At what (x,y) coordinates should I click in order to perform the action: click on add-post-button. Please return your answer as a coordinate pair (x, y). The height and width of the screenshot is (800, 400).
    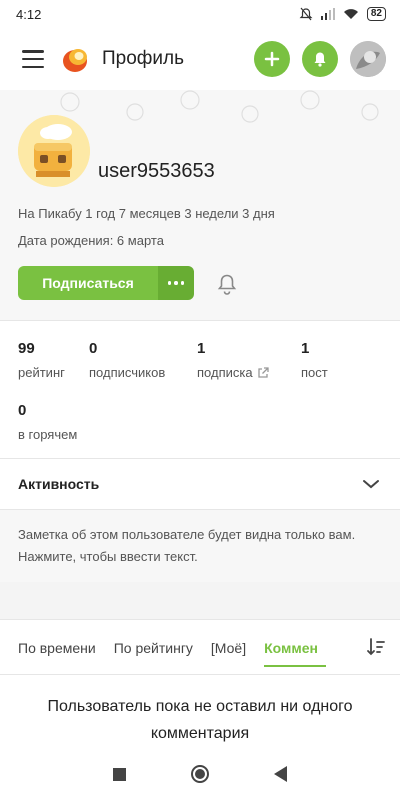
    Looking at the image, I should click on (272, 59).